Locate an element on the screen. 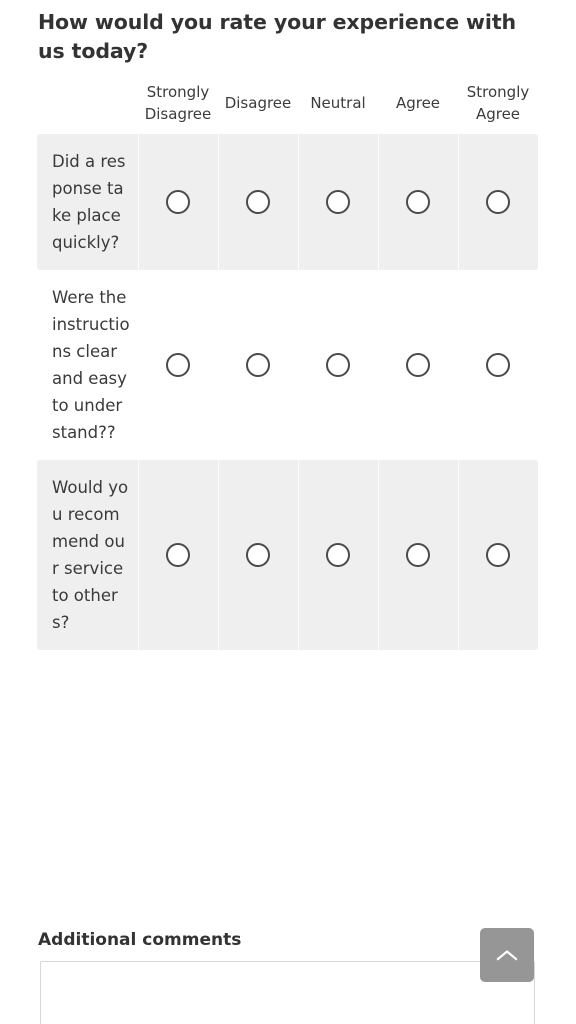  additional-comments-input is located at coordinates (287, 992).